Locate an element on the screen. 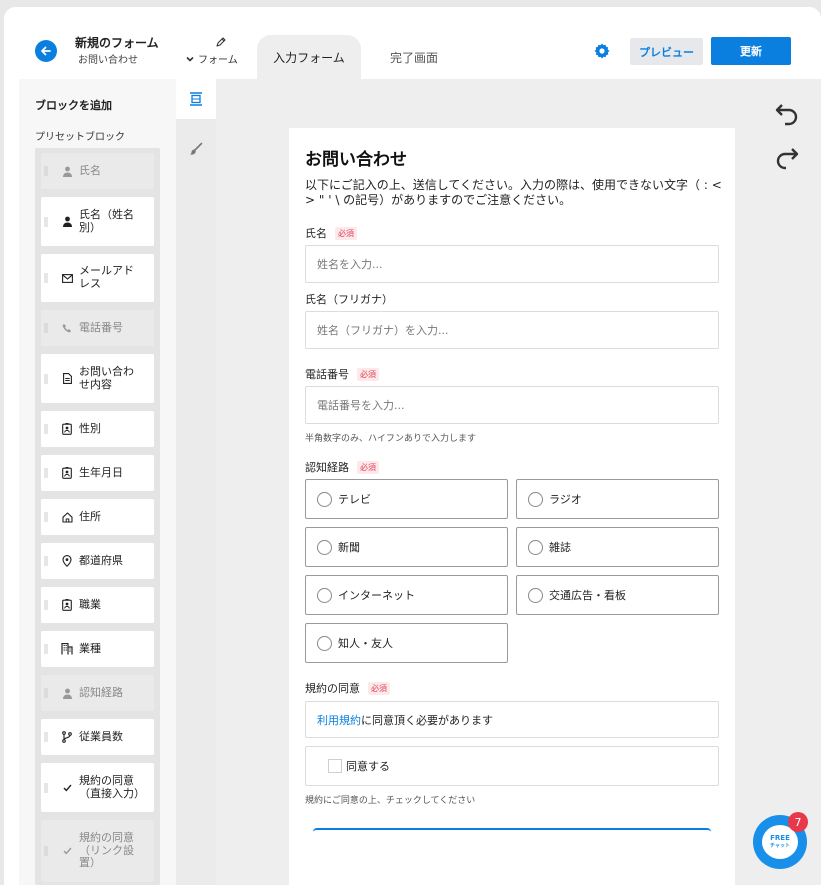 This screenshot has width=821, height=885. block-label: 規約の同意（リンク設置） is located at coordinates (106, 850).